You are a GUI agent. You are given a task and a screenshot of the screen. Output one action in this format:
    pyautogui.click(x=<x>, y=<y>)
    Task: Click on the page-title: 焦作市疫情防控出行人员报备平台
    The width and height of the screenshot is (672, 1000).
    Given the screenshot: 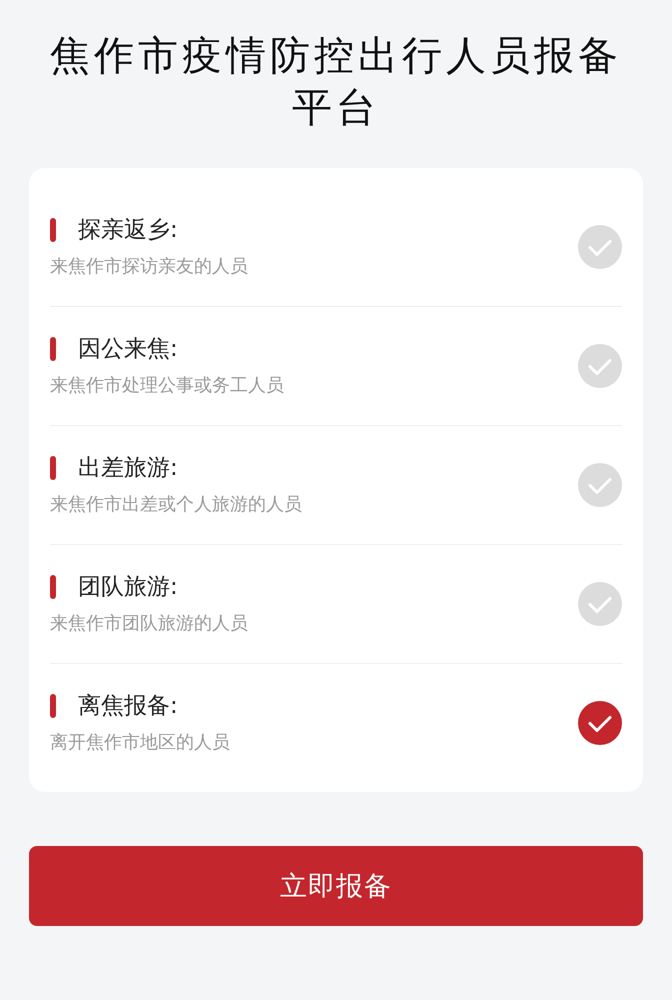 What is the action you would take?
    pyautogui.click(x=336, y=82)
    